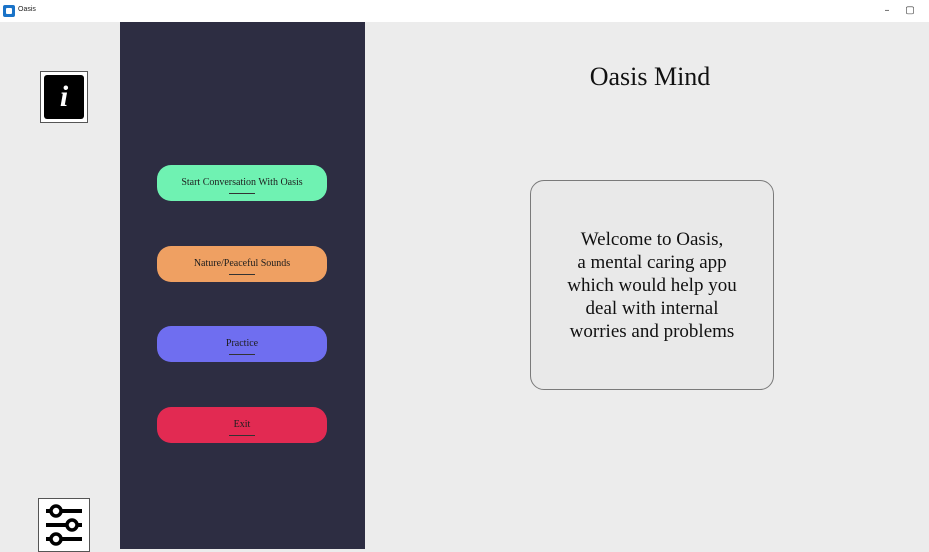 This screenshot has height=552, width=929. What do you see at coordinates (887, 11) in the screenshot?
I see `minimize-button: –` at bounding box center [887, 11].